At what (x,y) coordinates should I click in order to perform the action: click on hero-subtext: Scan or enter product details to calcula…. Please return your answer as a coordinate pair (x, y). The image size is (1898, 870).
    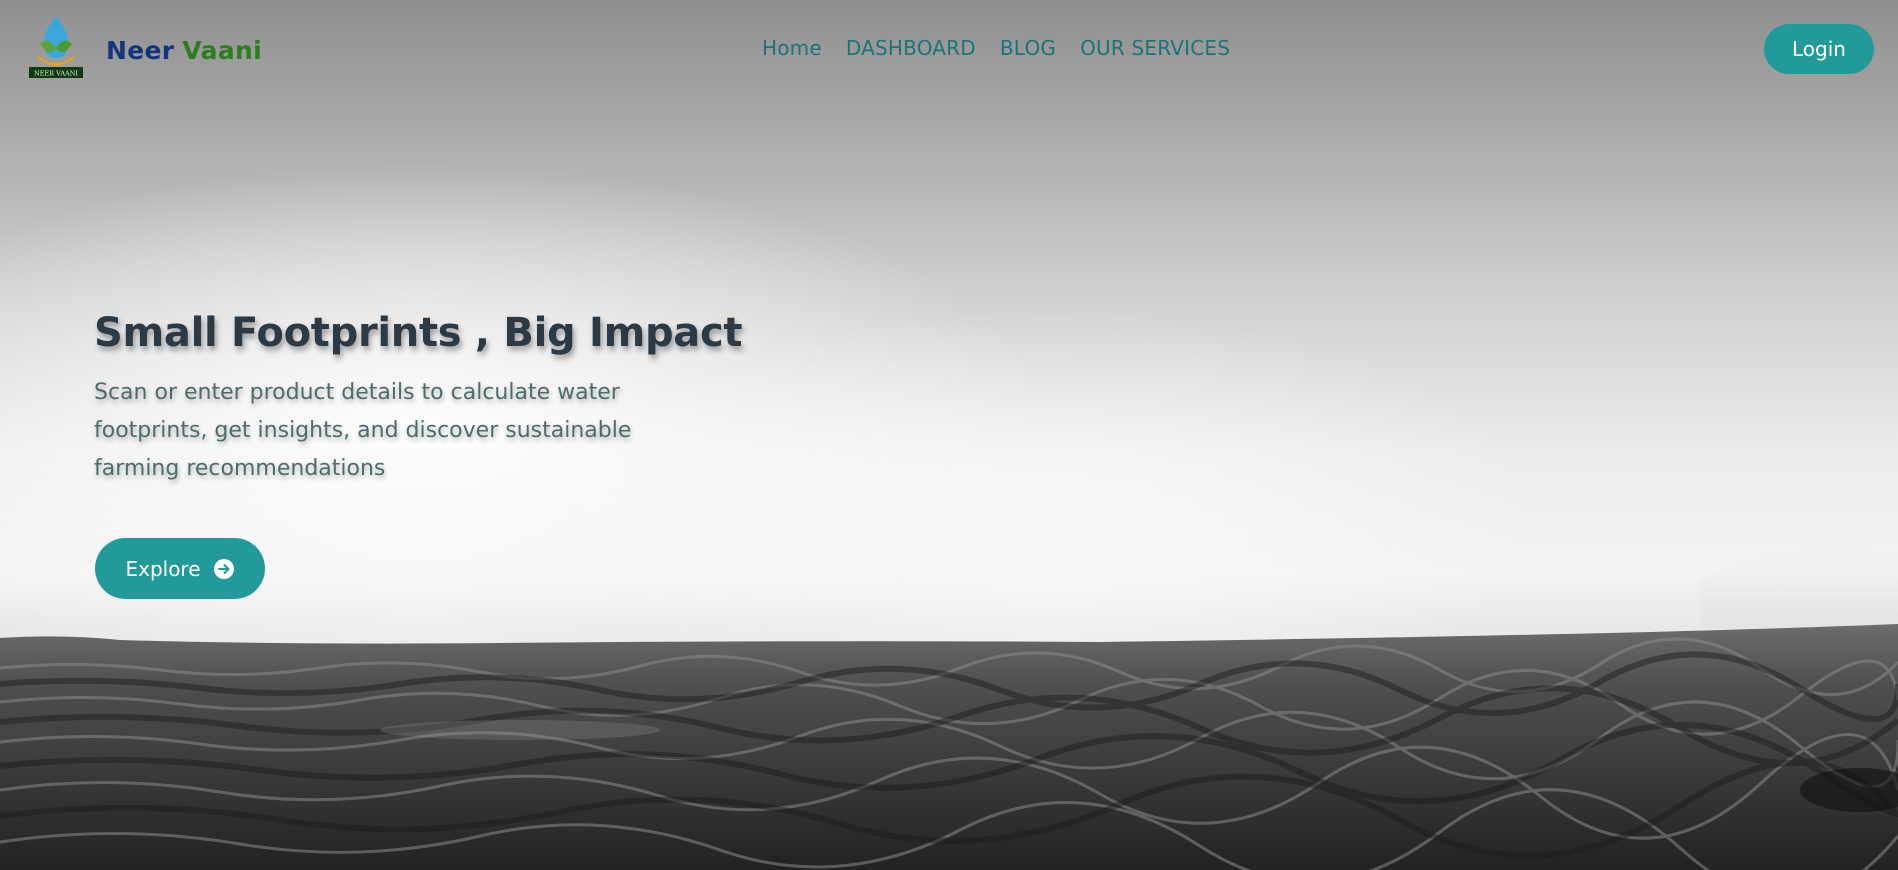
    Looking at the image, I should click on (363, 430).